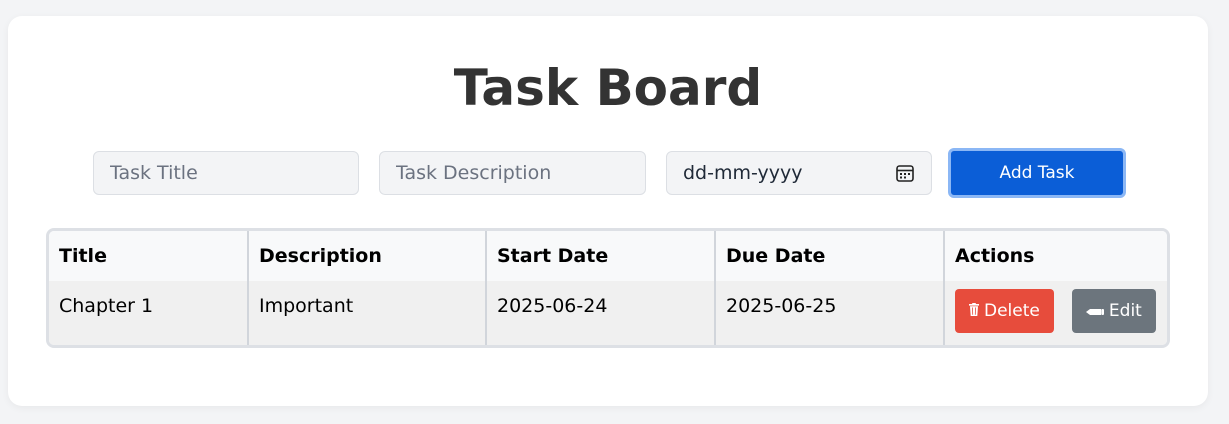 The image size is (1229, 424). What do you see at coordinates (1125, 311) in the screenshot?
I see `edit-button-label: Edit` at bounding box center [1125, 311].